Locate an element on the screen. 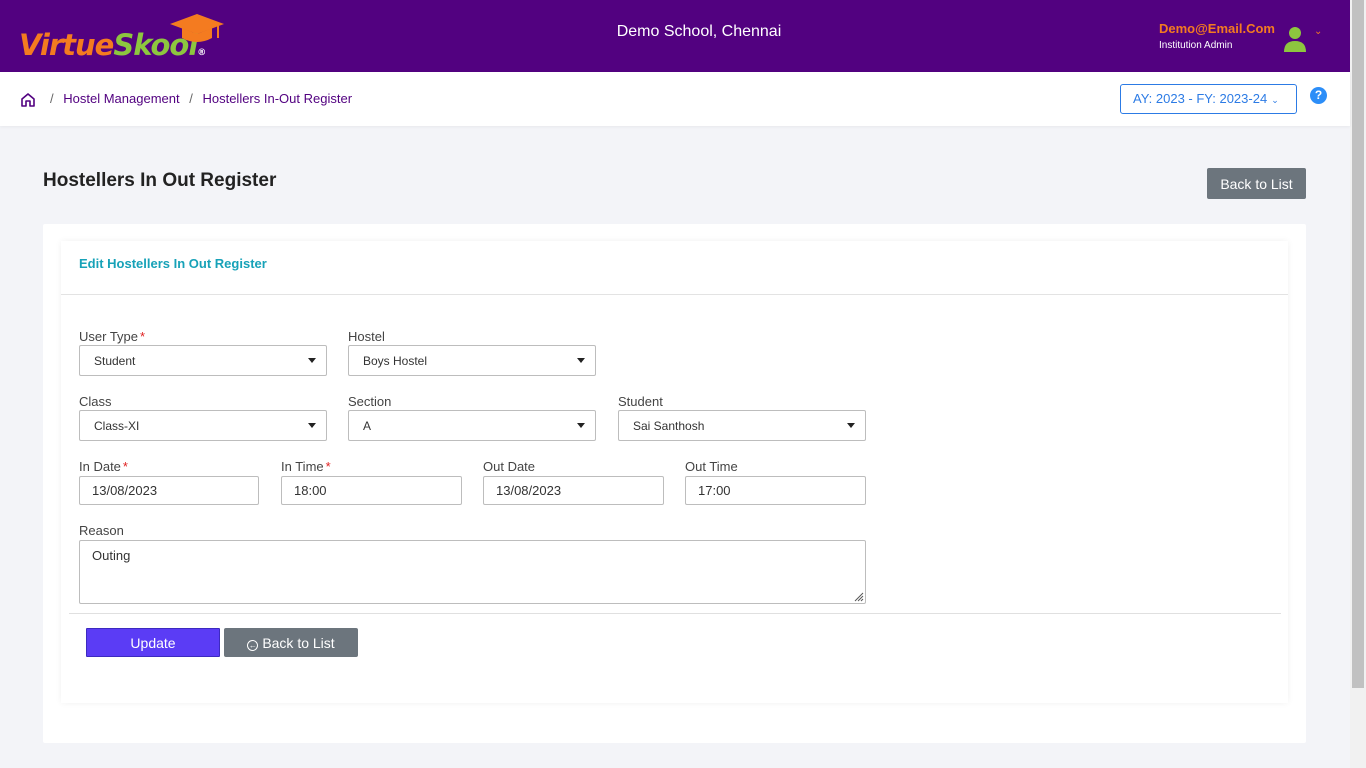  user-role: Institution Admin is located at coordinates (1196, 45).